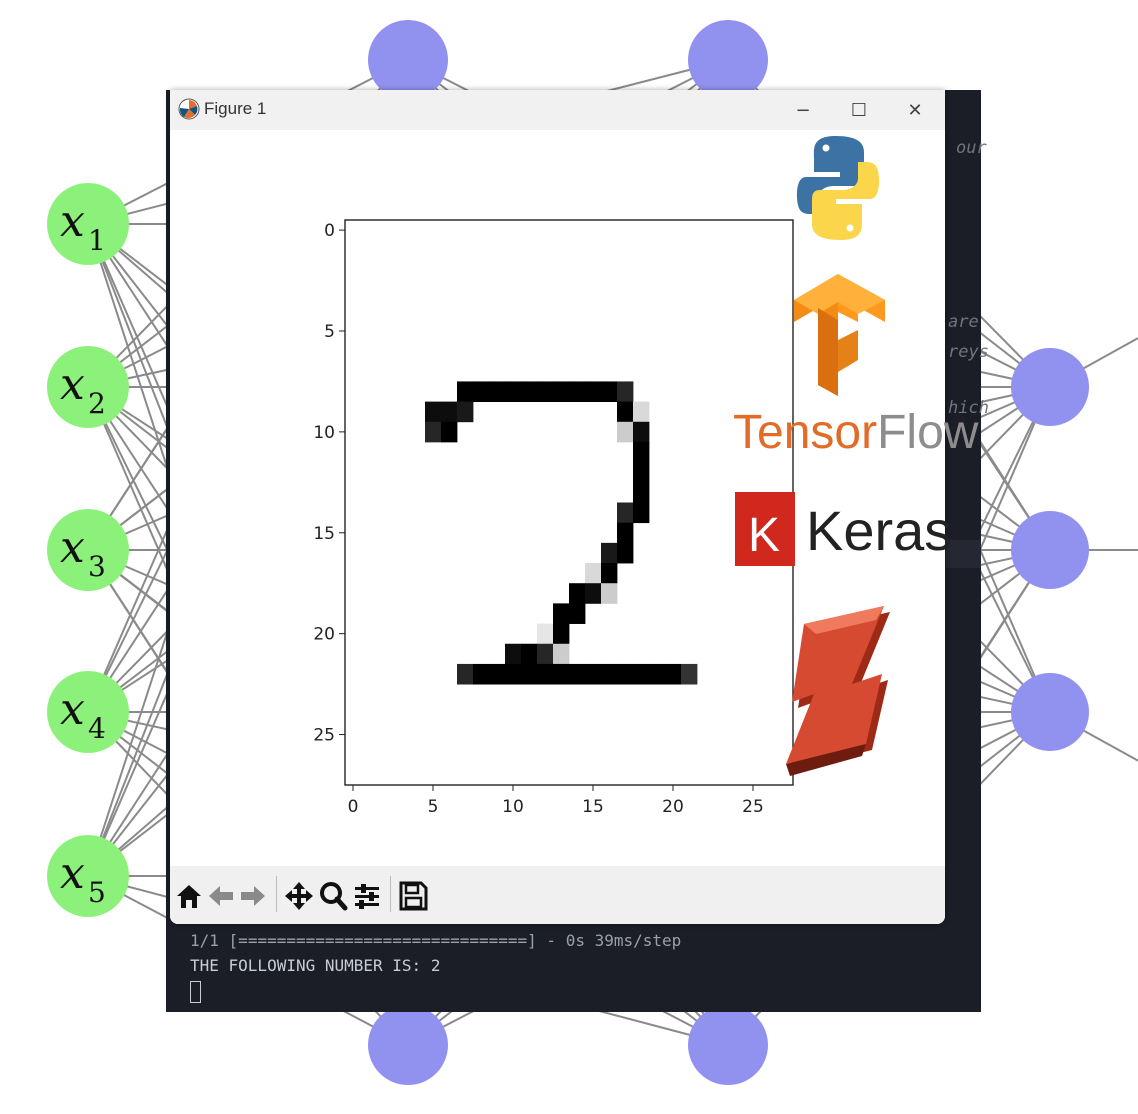  What do you see at coordinates (97, 240) in the screenshot?
I see `svg-text: 1` at bounding box center [97, 240].